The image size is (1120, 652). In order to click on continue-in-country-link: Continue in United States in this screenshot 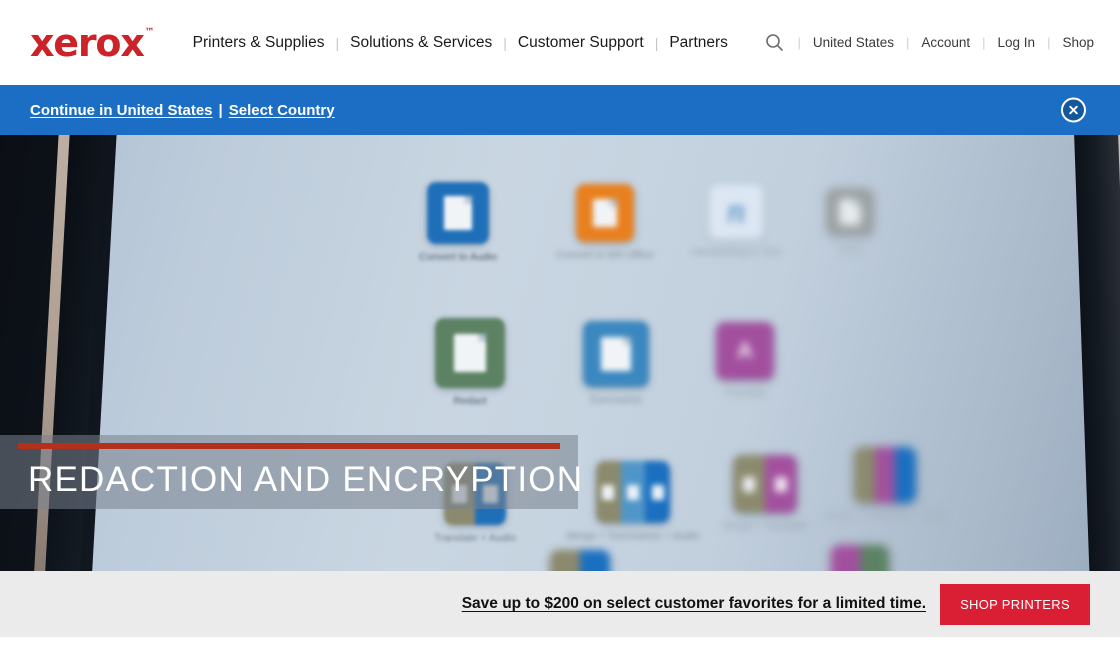, I will do `click(121, 110)`.